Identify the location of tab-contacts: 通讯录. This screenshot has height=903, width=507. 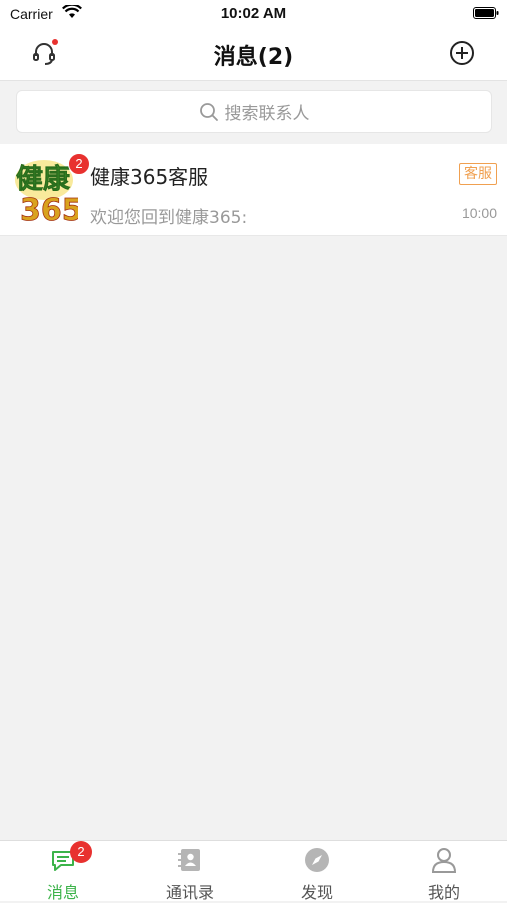
(190, 871).